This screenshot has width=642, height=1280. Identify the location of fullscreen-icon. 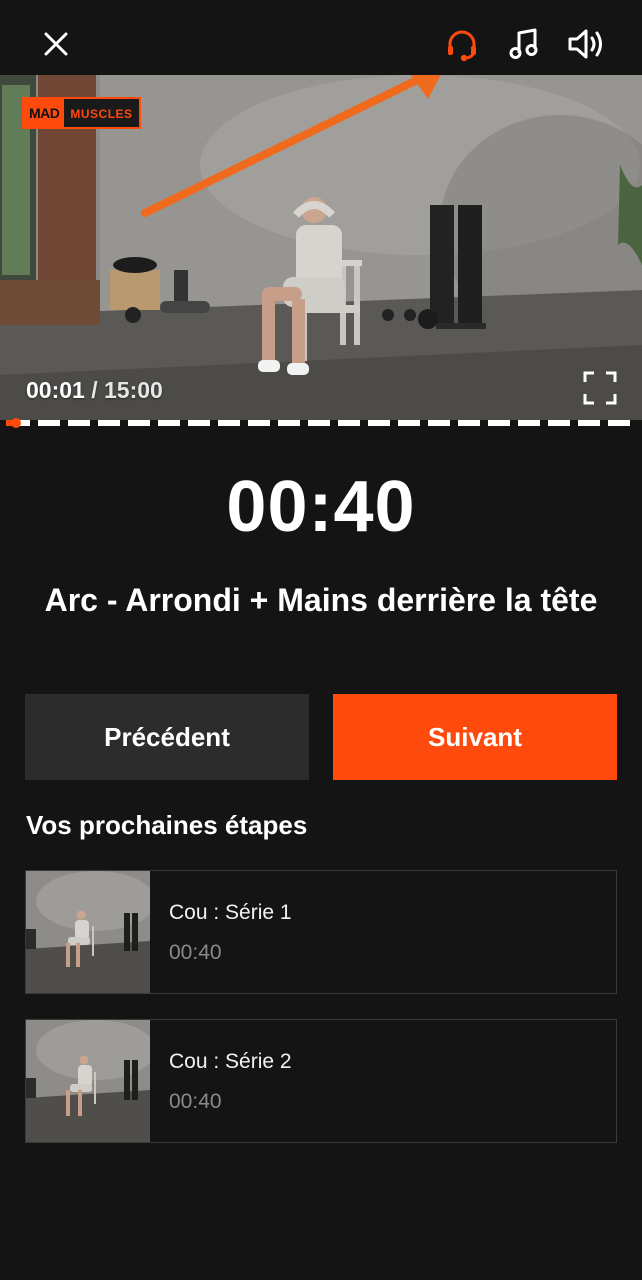
(600, 388).